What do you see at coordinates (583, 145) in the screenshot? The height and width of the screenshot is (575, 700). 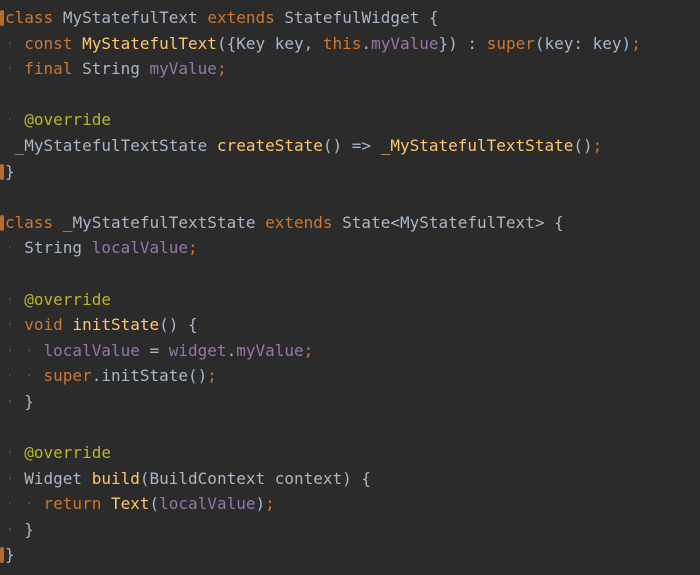 I see `code-token: ()` at bounding box center [583, 145].